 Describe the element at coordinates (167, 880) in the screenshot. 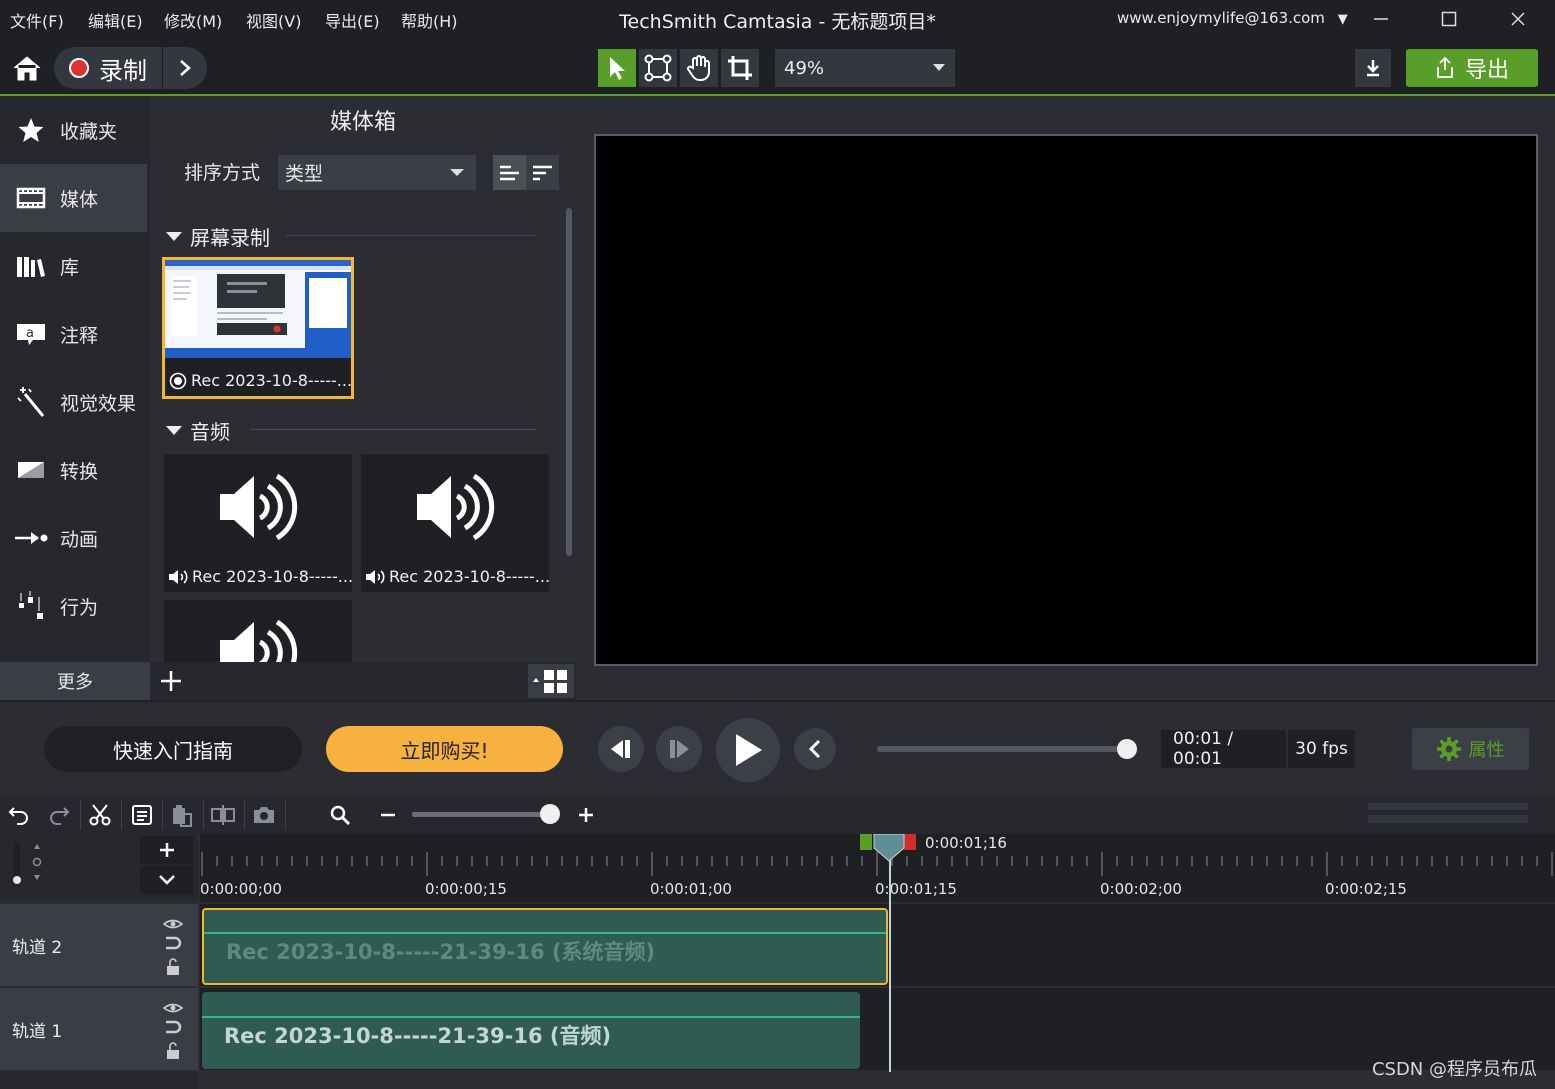

I see `track-options-button` at that location.